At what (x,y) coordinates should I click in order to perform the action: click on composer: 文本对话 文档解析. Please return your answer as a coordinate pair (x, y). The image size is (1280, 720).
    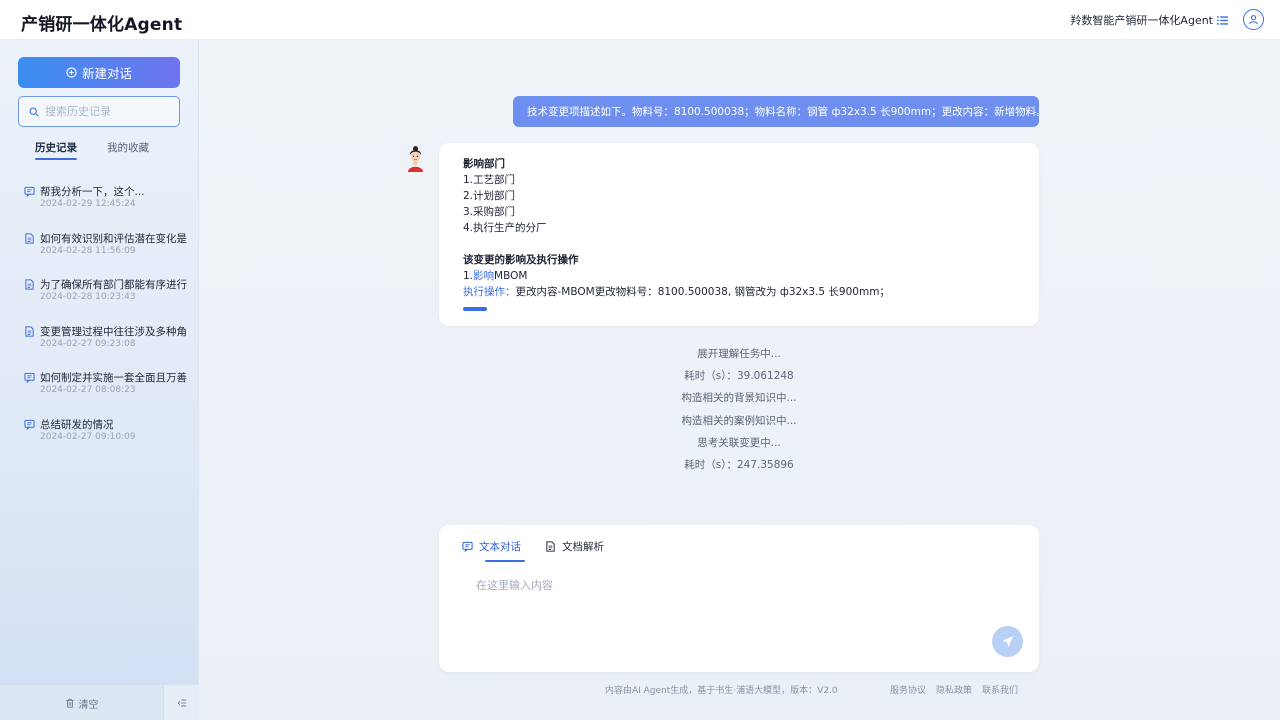
    Looking at the image, I should click on (739, 598).